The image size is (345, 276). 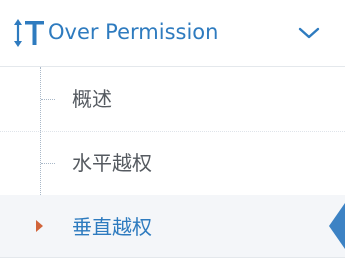 I want to click on menu-footer-divider, so click(x=172, y=266).